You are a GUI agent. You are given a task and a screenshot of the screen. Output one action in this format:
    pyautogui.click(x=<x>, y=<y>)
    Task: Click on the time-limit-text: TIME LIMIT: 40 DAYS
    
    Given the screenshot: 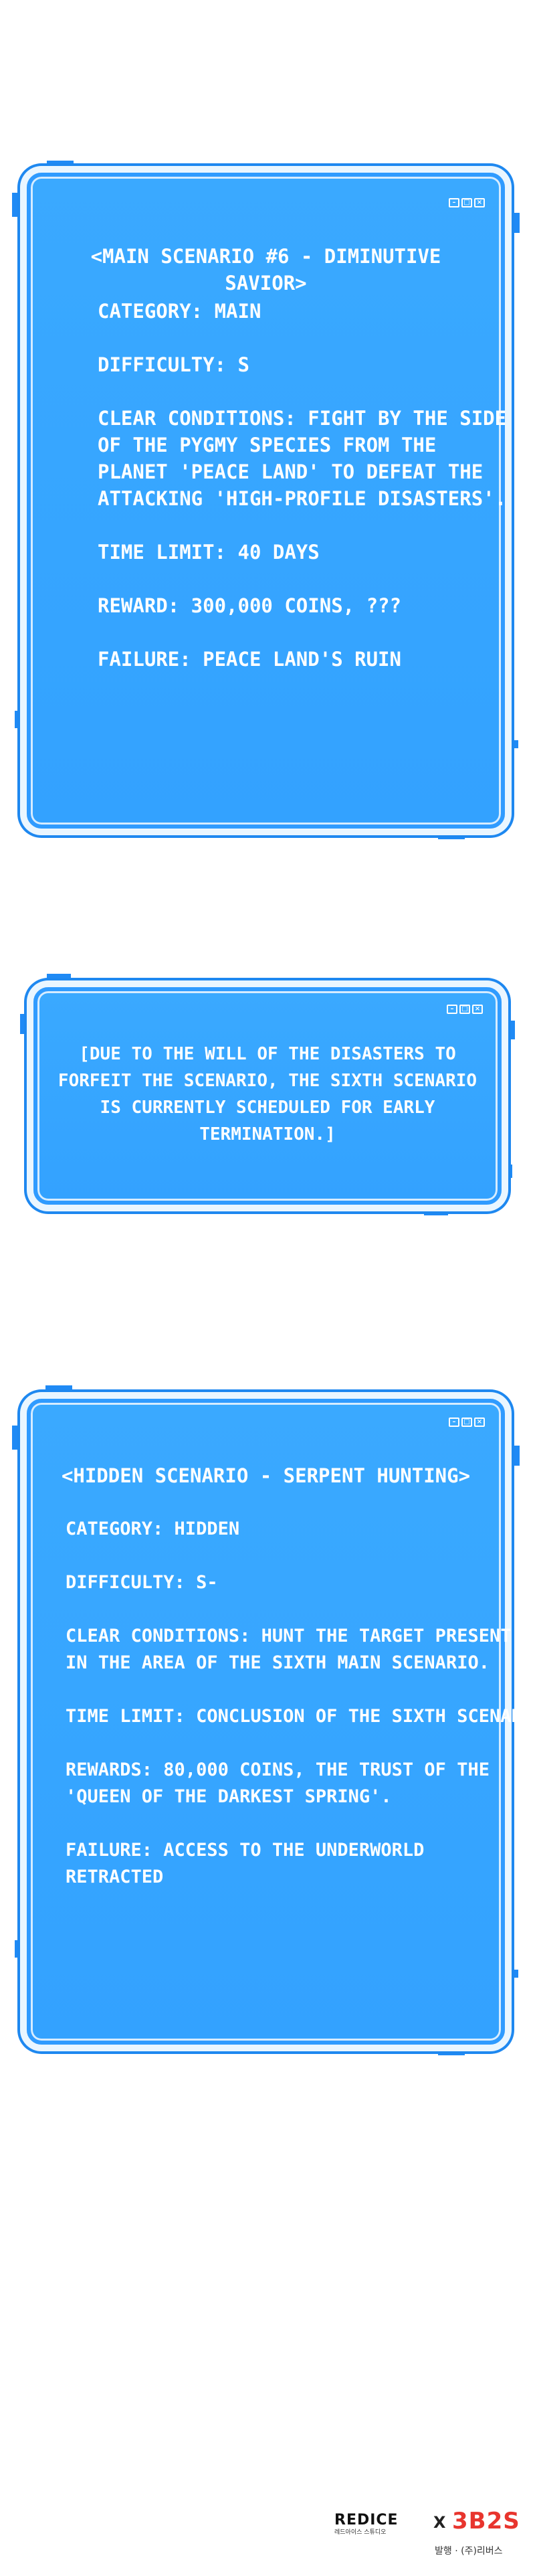 What is the action you would take?
    pyautogui.click(x=209, y=552)
    